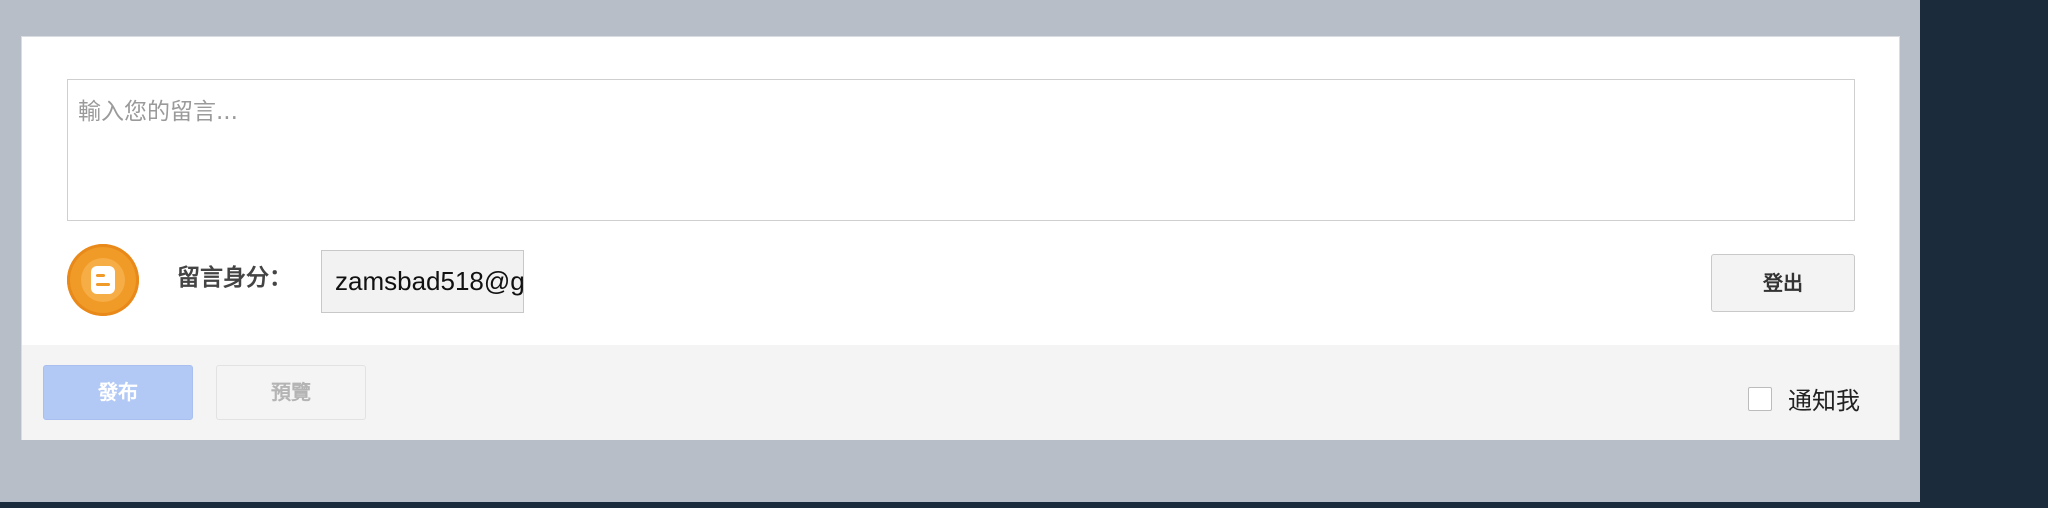 This screenshot has width=2048, height=508. What do you see at coordinates (1984, 254) in the screenshot?
I see `dark-side-panel` at bounding box center [1984, 254].